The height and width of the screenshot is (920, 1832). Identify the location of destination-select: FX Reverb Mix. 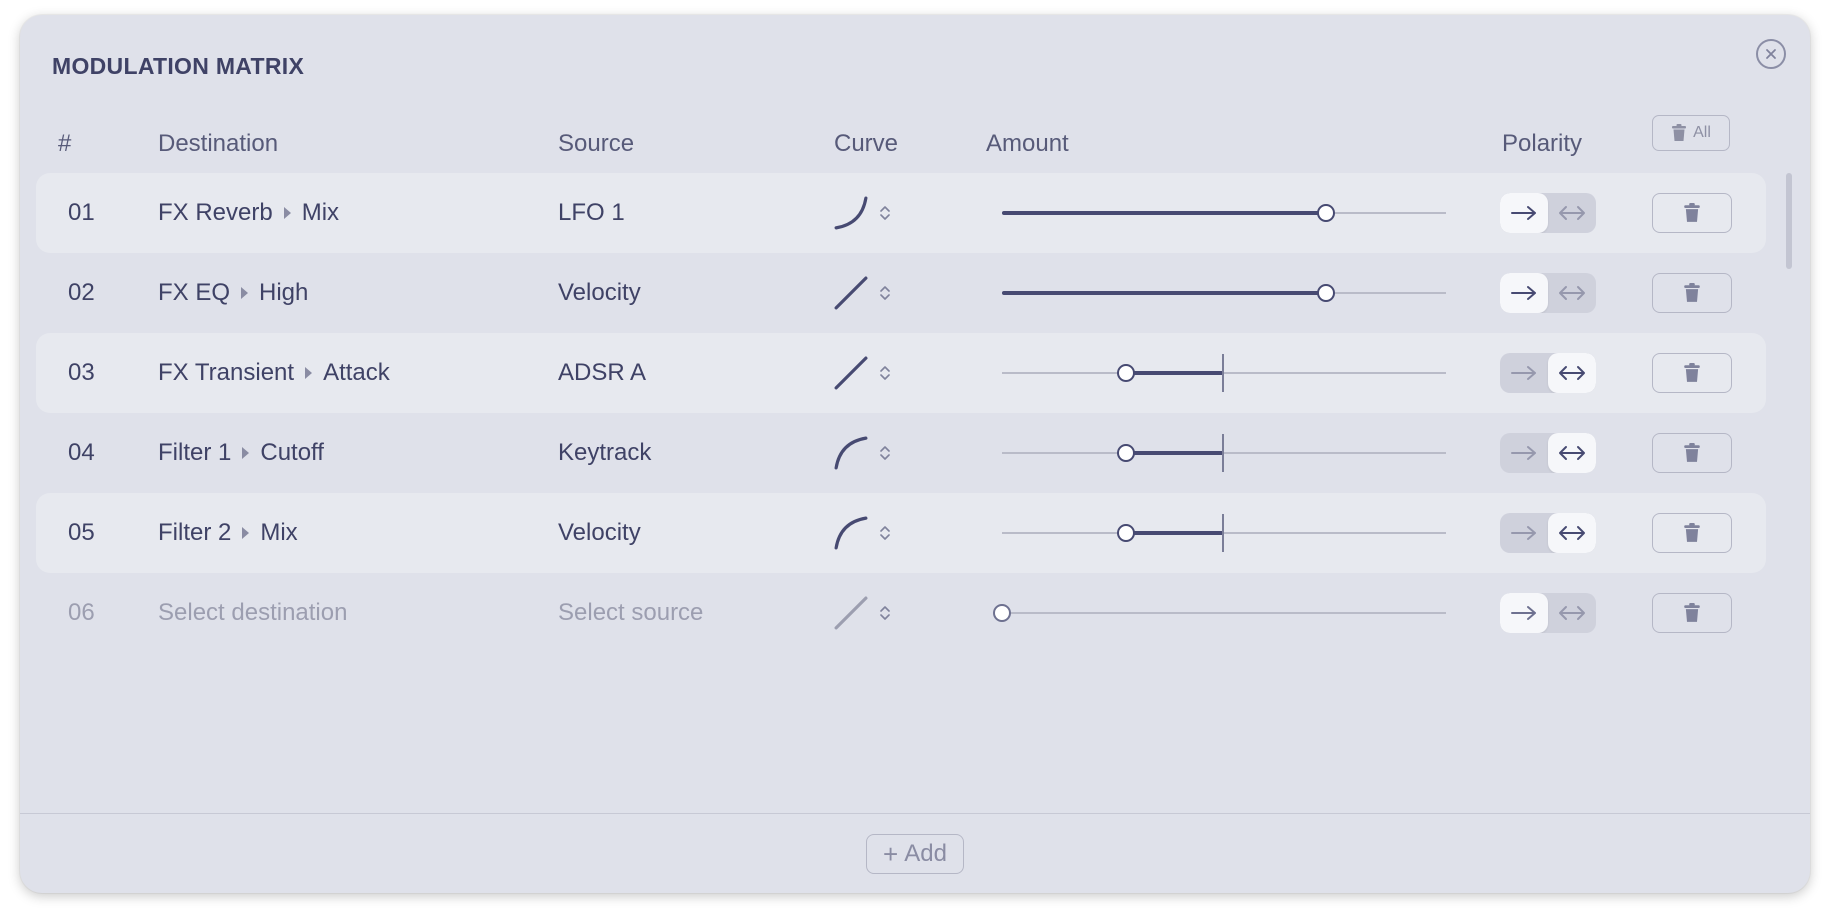
(248, 213).